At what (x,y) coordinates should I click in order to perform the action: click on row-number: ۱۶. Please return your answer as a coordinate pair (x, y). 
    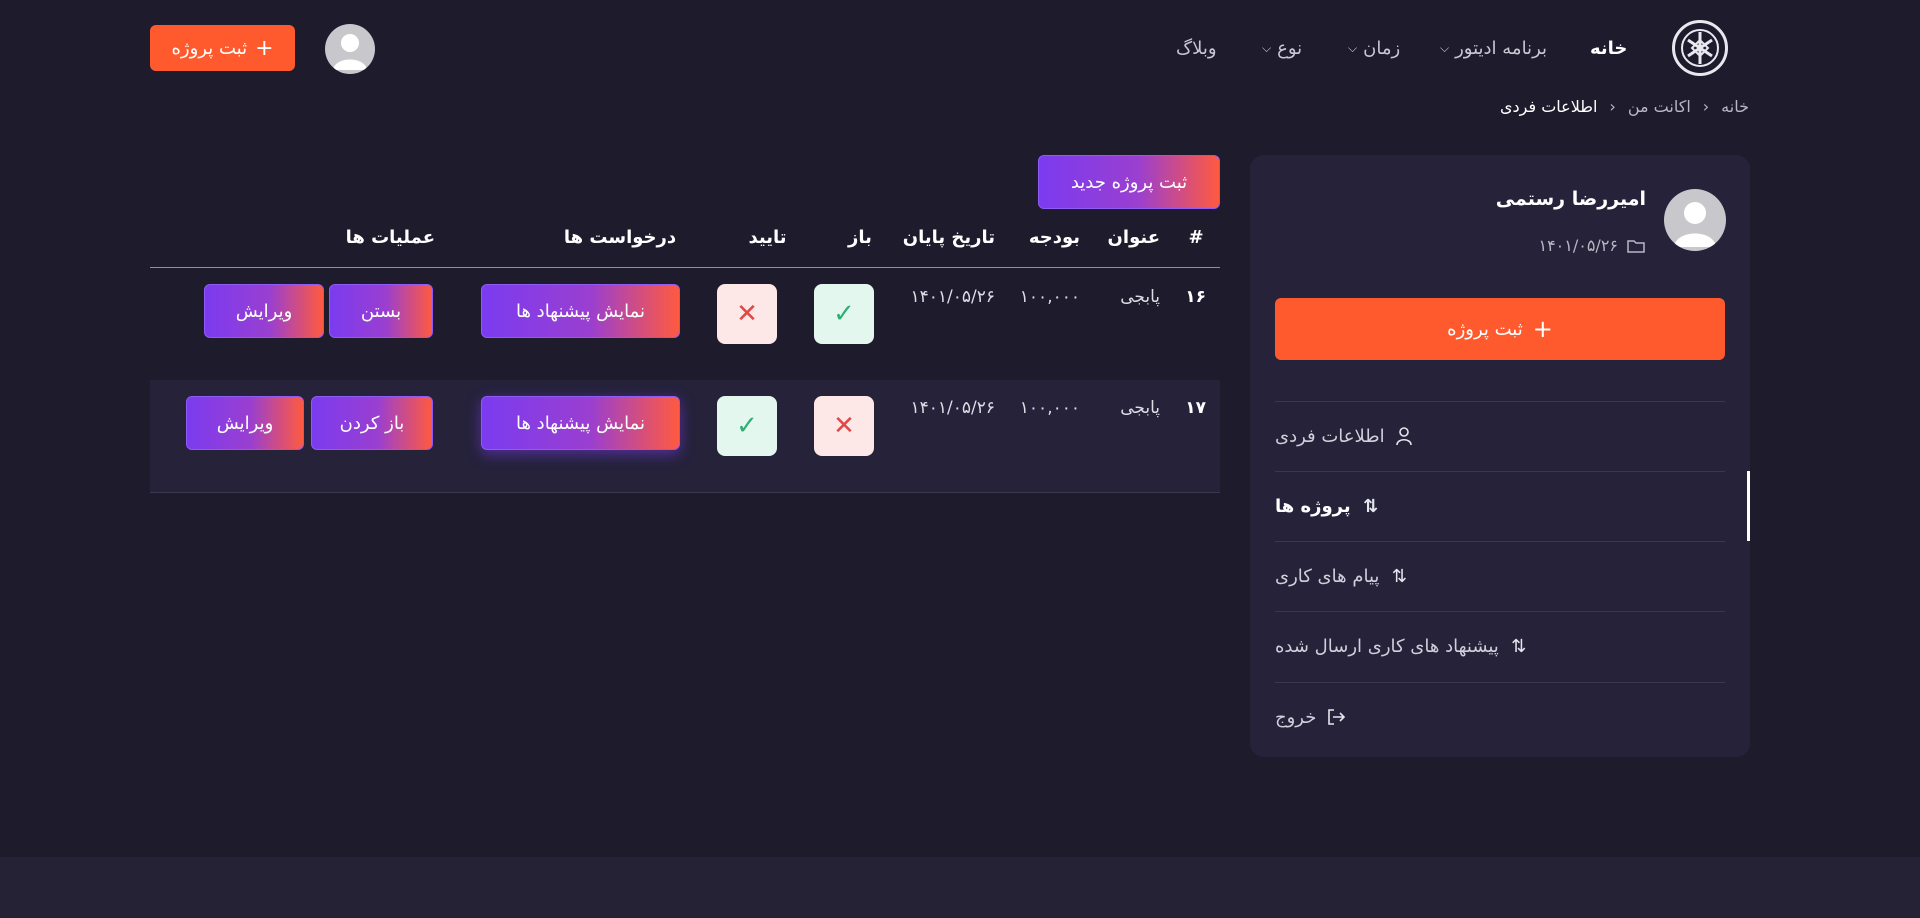
    Looking at the image, I should click on (1195, 297).